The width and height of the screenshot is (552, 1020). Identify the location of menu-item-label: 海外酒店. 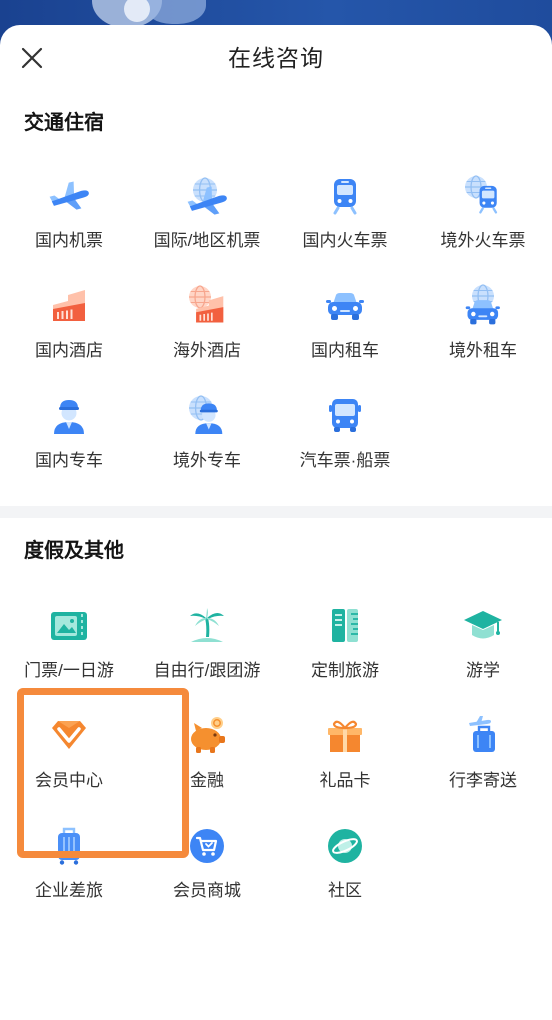
(207, 350).